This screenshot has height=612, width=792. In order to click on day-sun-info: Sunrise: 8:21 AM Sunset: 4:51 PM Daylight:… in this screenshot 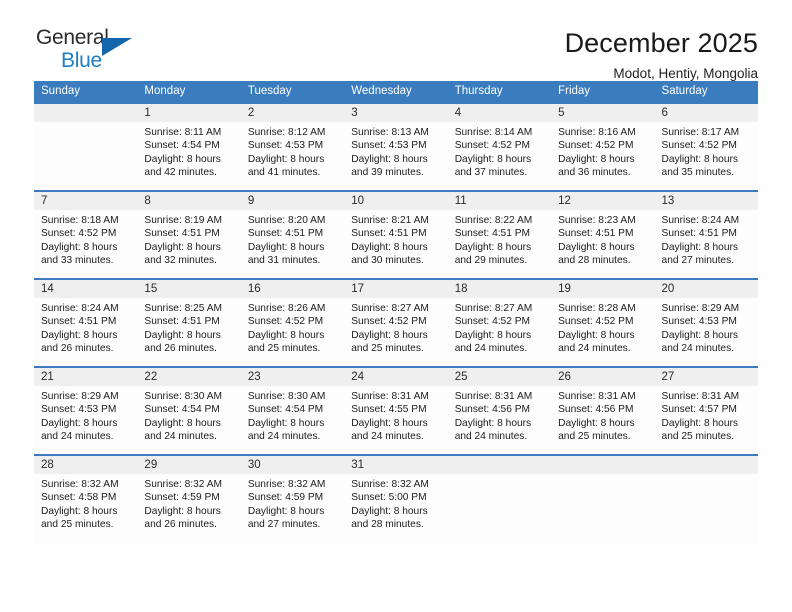, I will do `click(395, 238)`.